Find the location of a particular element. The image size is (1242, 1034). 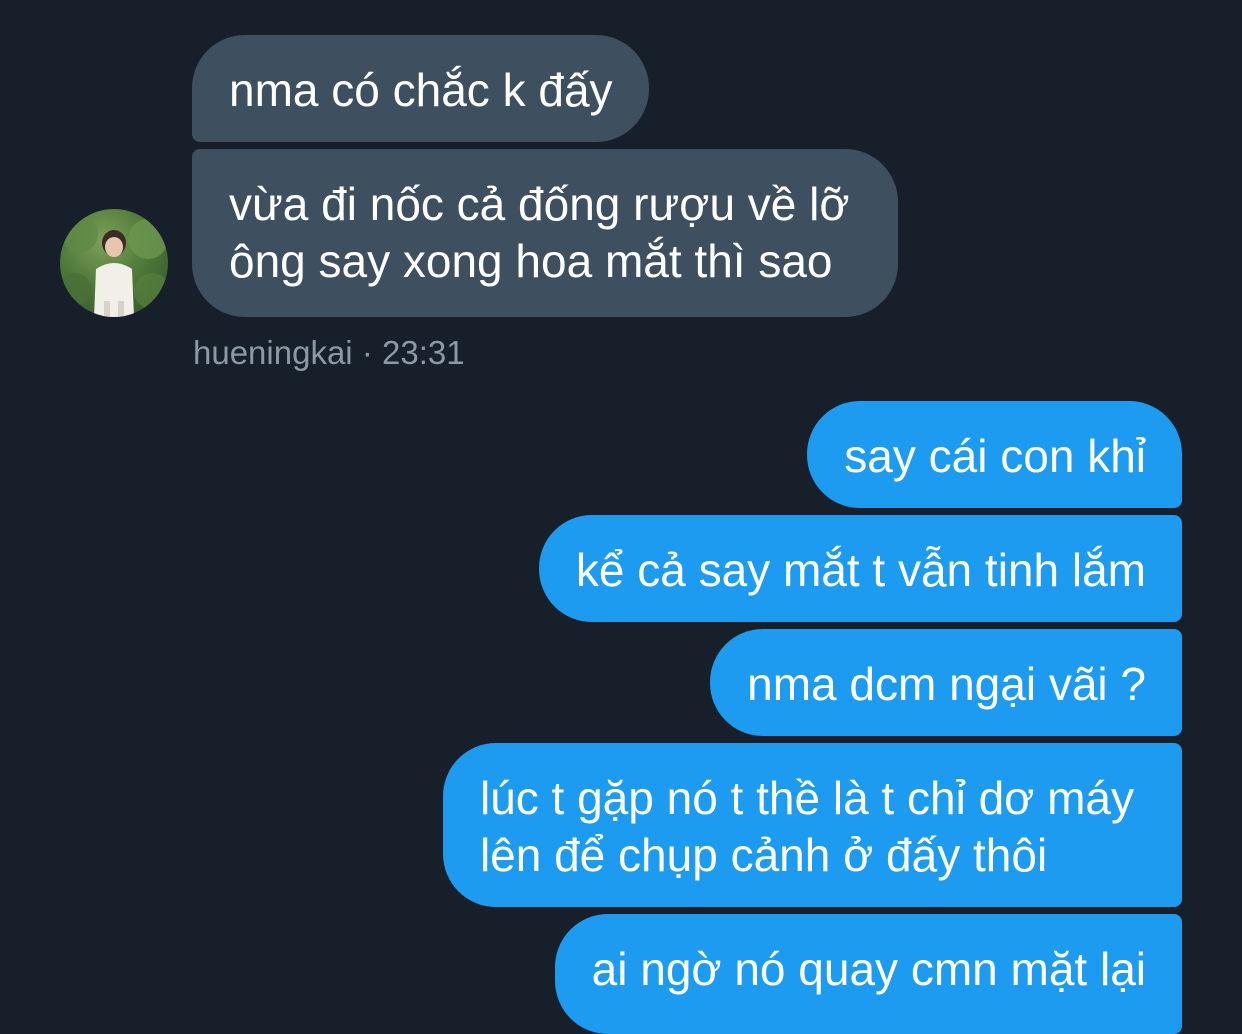

outgoing-message: say cái con khỉ is located at coordinates (994, 454).